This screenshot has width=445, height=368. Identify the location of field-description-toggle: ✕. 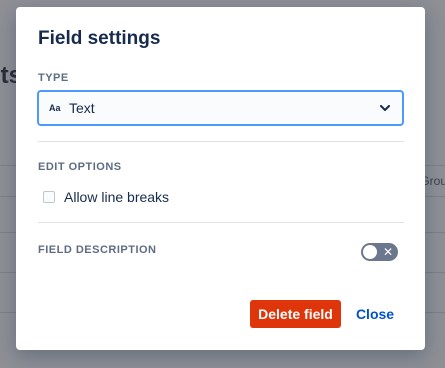
(379, 252).